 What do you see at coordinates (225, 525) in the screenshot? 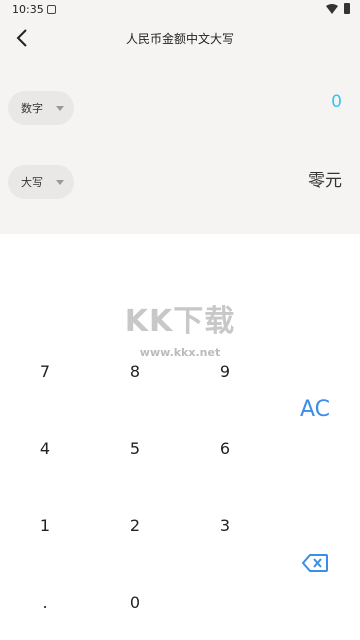
I see `key-3: 3` at bounding box center [225, 525].